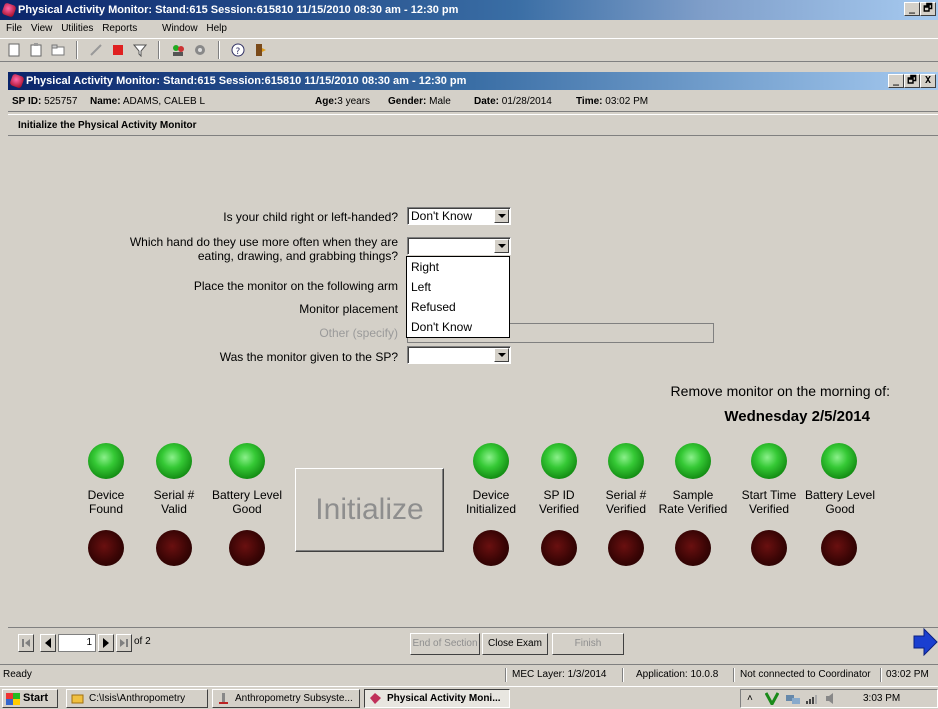 The image size is (938, 709). What do you see at coordinates (832, 698) in the screenshot?
I see `speaker-icon` at bounding box center [832, 698].